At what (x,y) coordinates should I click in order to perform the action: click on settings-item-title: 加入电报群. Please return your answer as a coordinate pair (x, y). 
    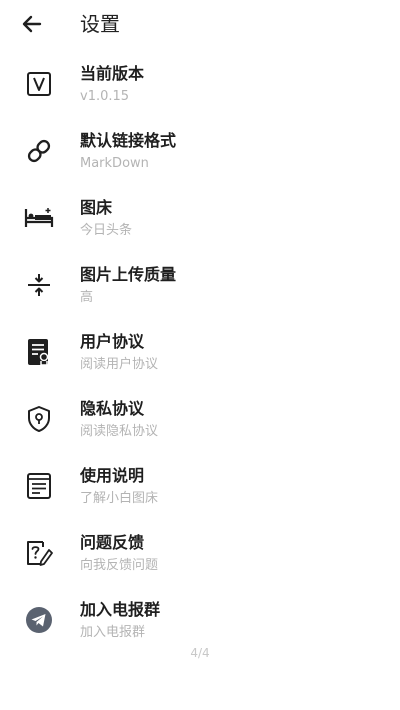
    Looking at the image, I should click on (120, 609).